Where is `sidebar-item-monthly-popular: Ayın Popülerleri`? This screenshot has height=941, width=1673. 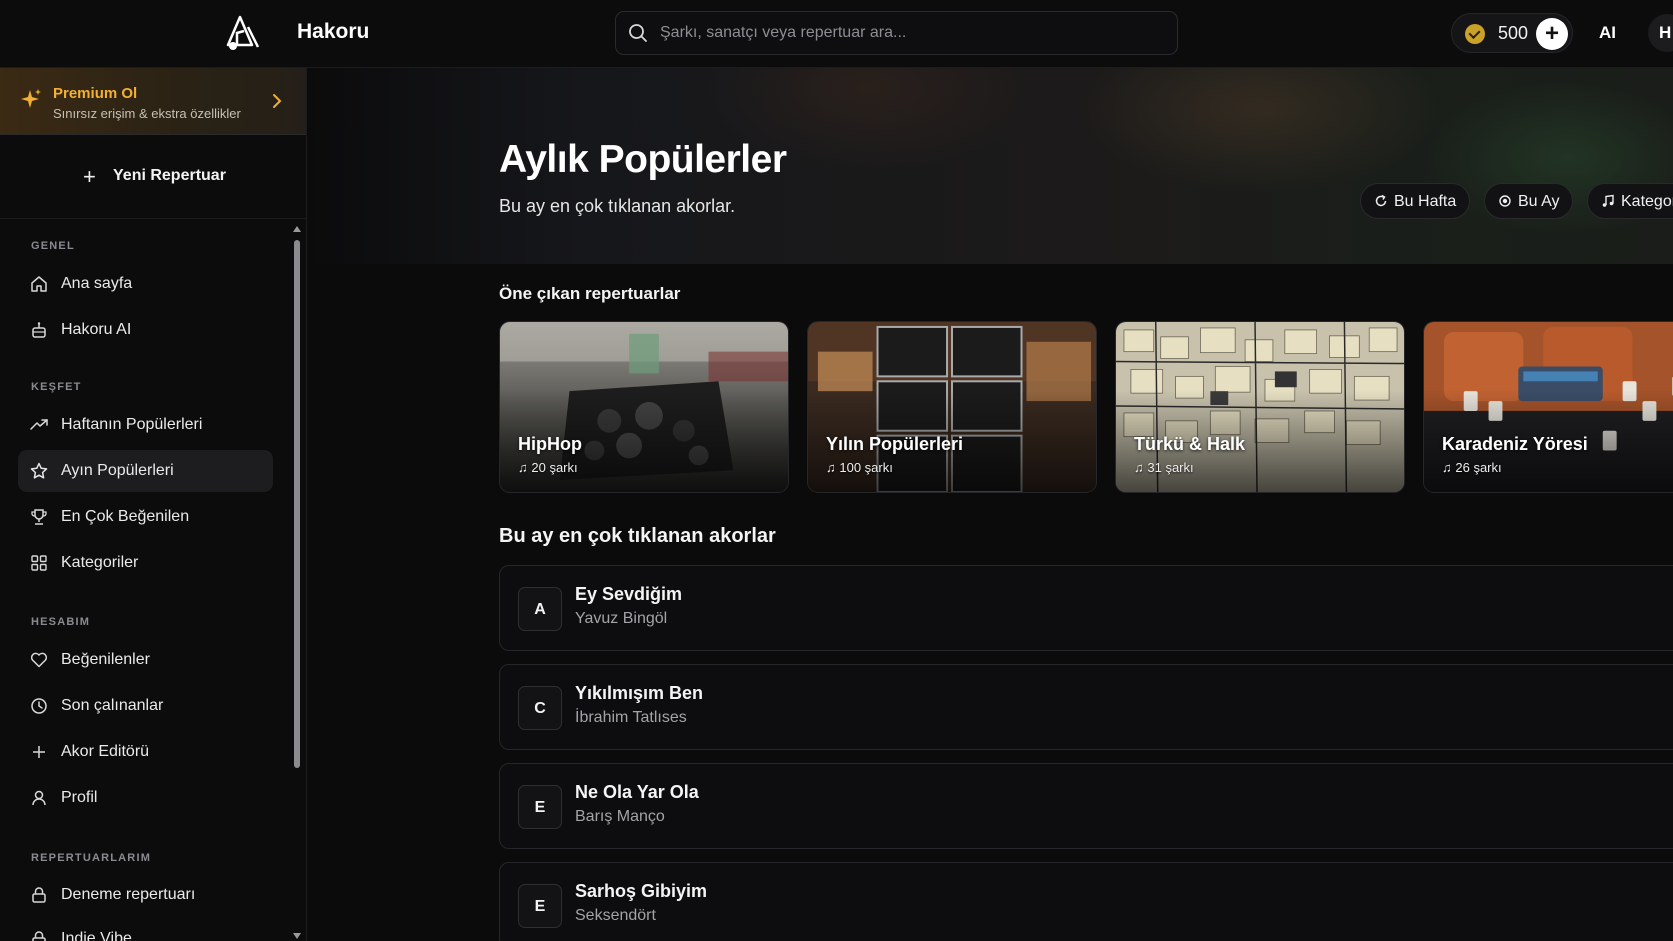
sidebar-item-monthly-popular: Ayın Popülerleri is located at coordinates (145, 471).